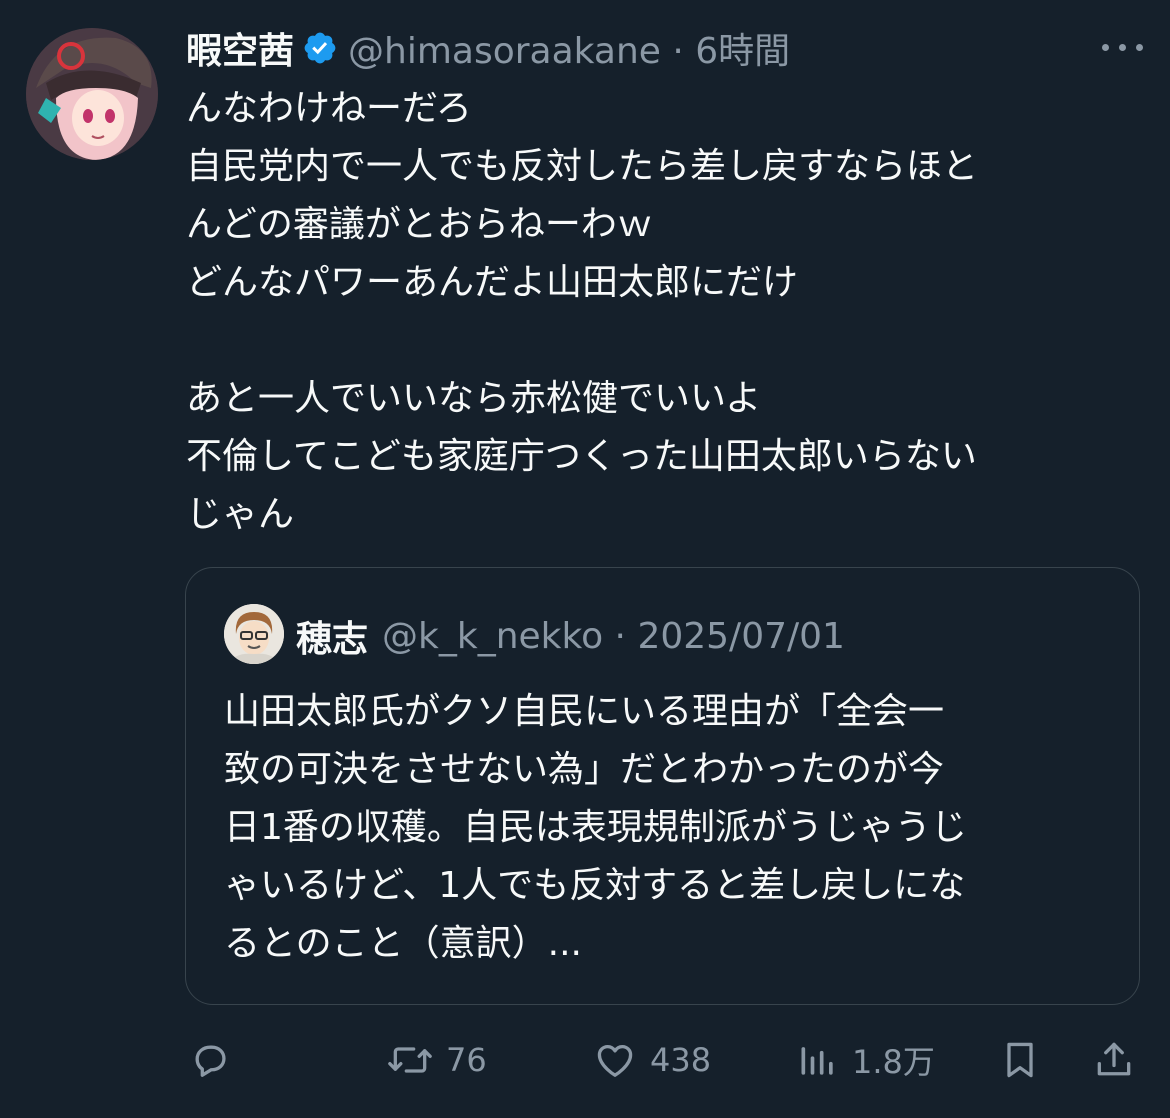 The height and width of the screenshot is (1118, 1170). I want to click on bookmark-icon, so click(1020, 1060).